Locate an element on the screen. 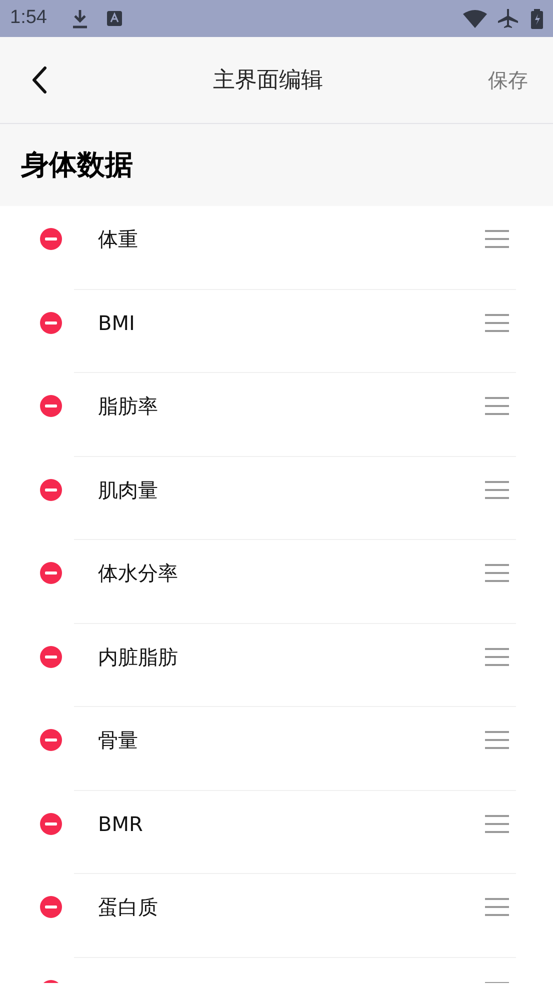 This screenshot has width=553, height=984. airplane-icon is located at coordinates (508, 19).